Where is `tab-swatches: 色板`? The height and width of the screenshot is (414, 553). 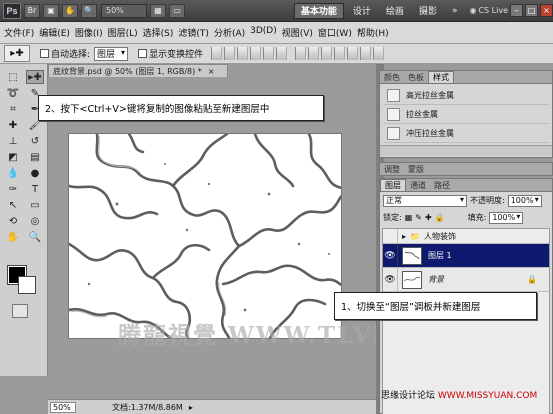 tab-swatches: 色板 is located at coordinates (416, 77).